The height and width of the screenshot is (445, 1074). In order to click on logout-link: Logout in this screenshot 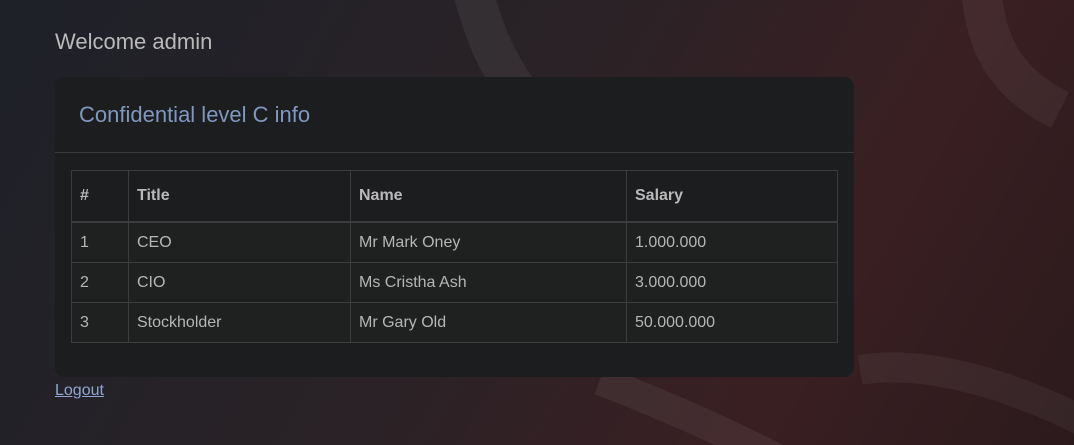, I will do `click(79, 391)`.